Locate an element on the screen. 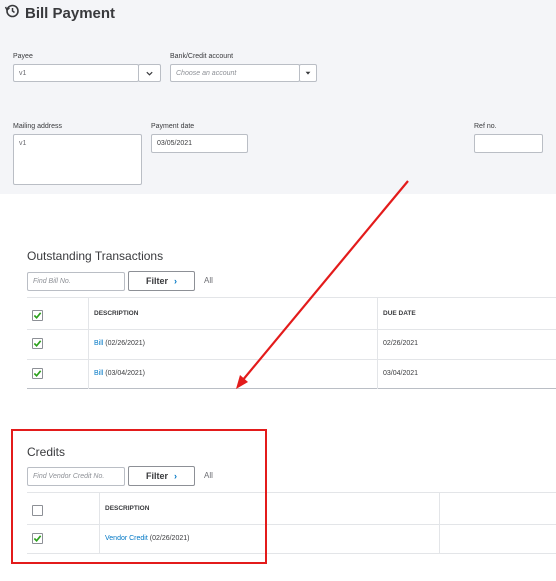  annotation-arrow-icon is located at coordinates (322, 284).